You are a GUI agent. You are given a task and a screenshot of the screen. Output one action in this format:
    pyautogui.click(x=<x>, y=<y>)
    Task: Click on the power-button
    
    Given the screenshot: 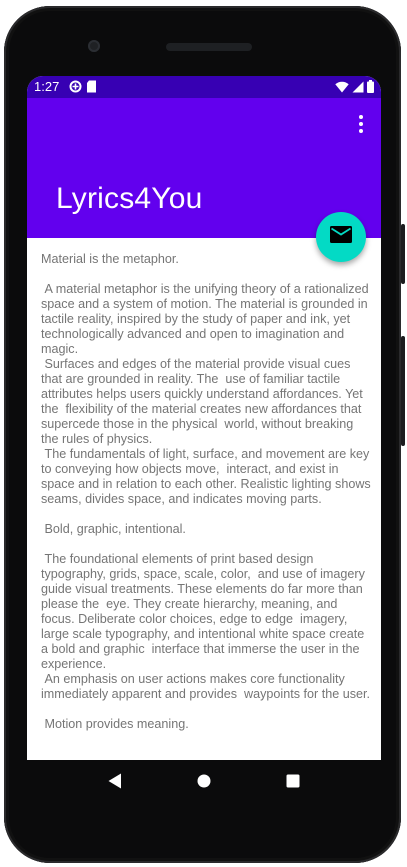 What is the action you would take?
    pyautogui.click(x=403, y=254)
    